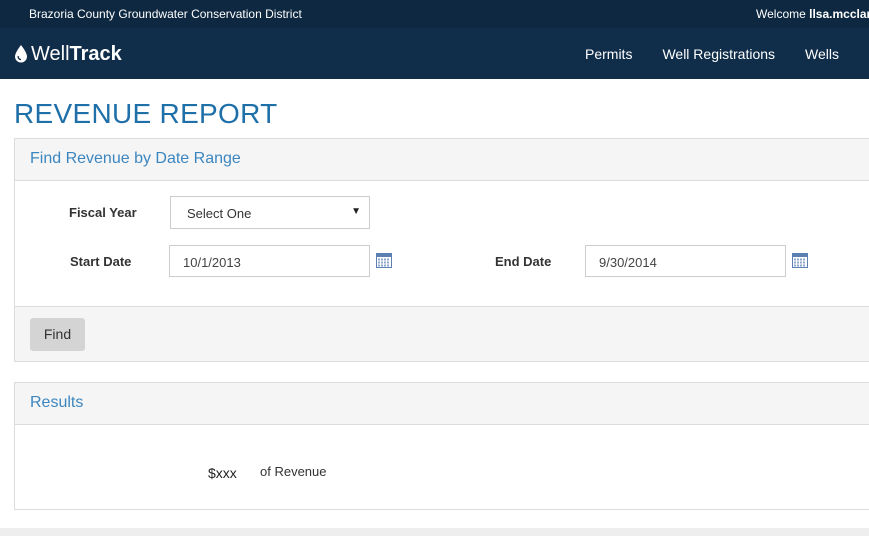  What do you see at coordinates (269, 261) in the screenshot?
I see `start-date-input: 10/1/2013` at bounding box center [269, 261].